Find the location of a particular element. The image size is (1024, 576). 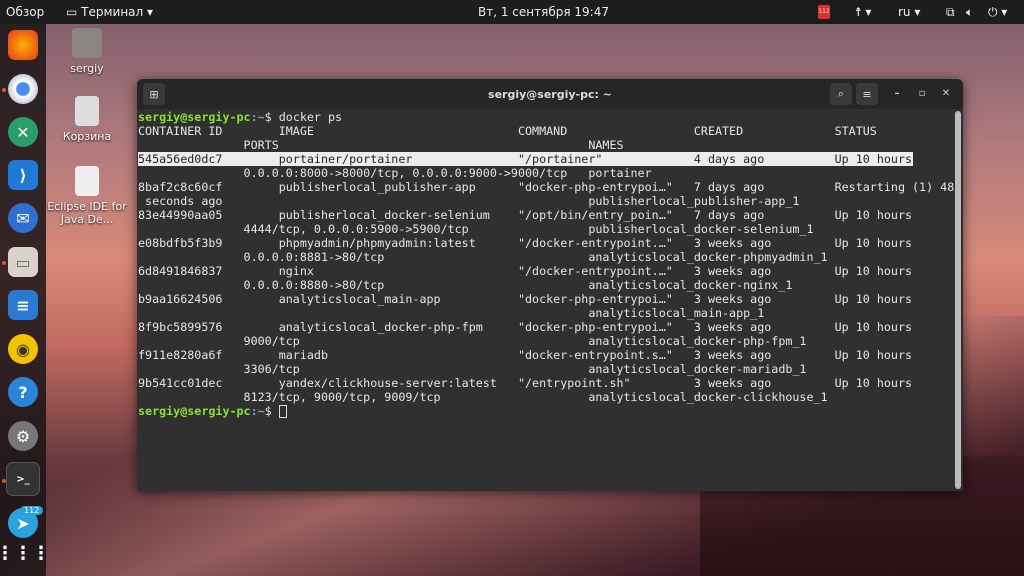

container-id: 545a56ed0dc7 is located at coordinates (180, 159).